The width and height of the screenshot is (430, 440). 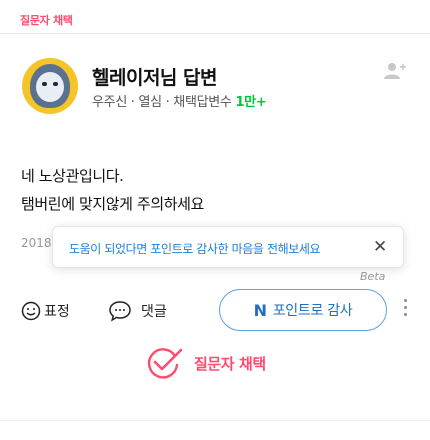 I want to click on answer-date: 2018, so click(x=36, y=243).